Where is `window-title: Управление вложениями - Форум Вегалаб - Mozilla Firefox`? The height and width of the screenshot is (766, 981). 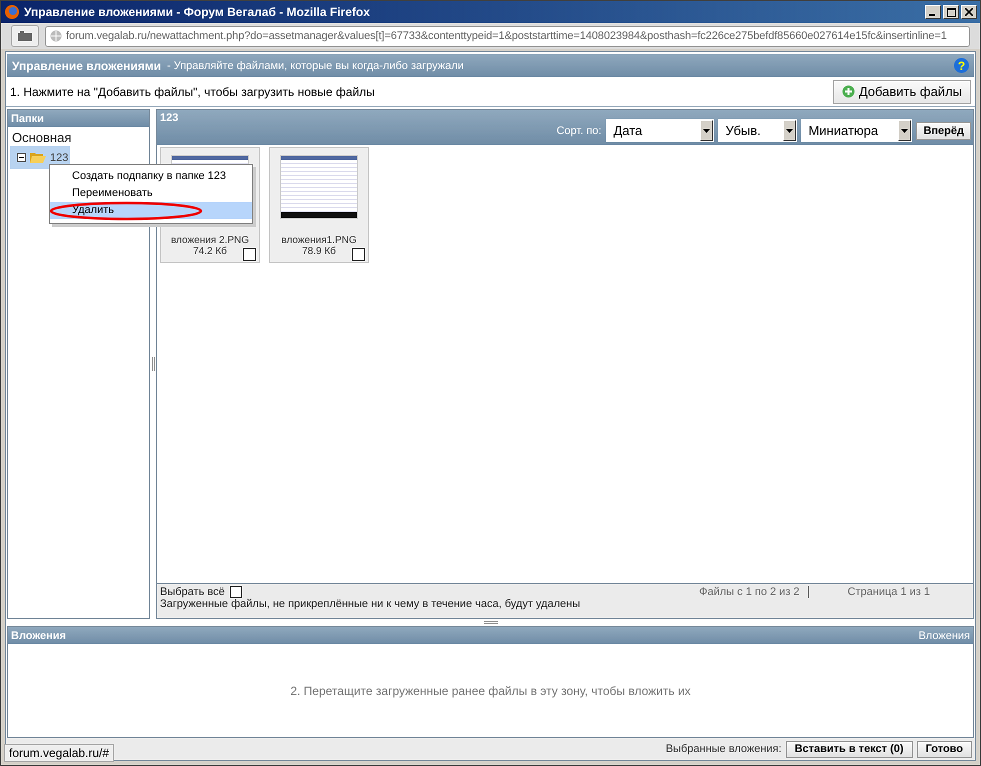
window-title: Управление вложениями - Форум Вегалаб - Mozilla Firefox is located at coordinates (197, 12).